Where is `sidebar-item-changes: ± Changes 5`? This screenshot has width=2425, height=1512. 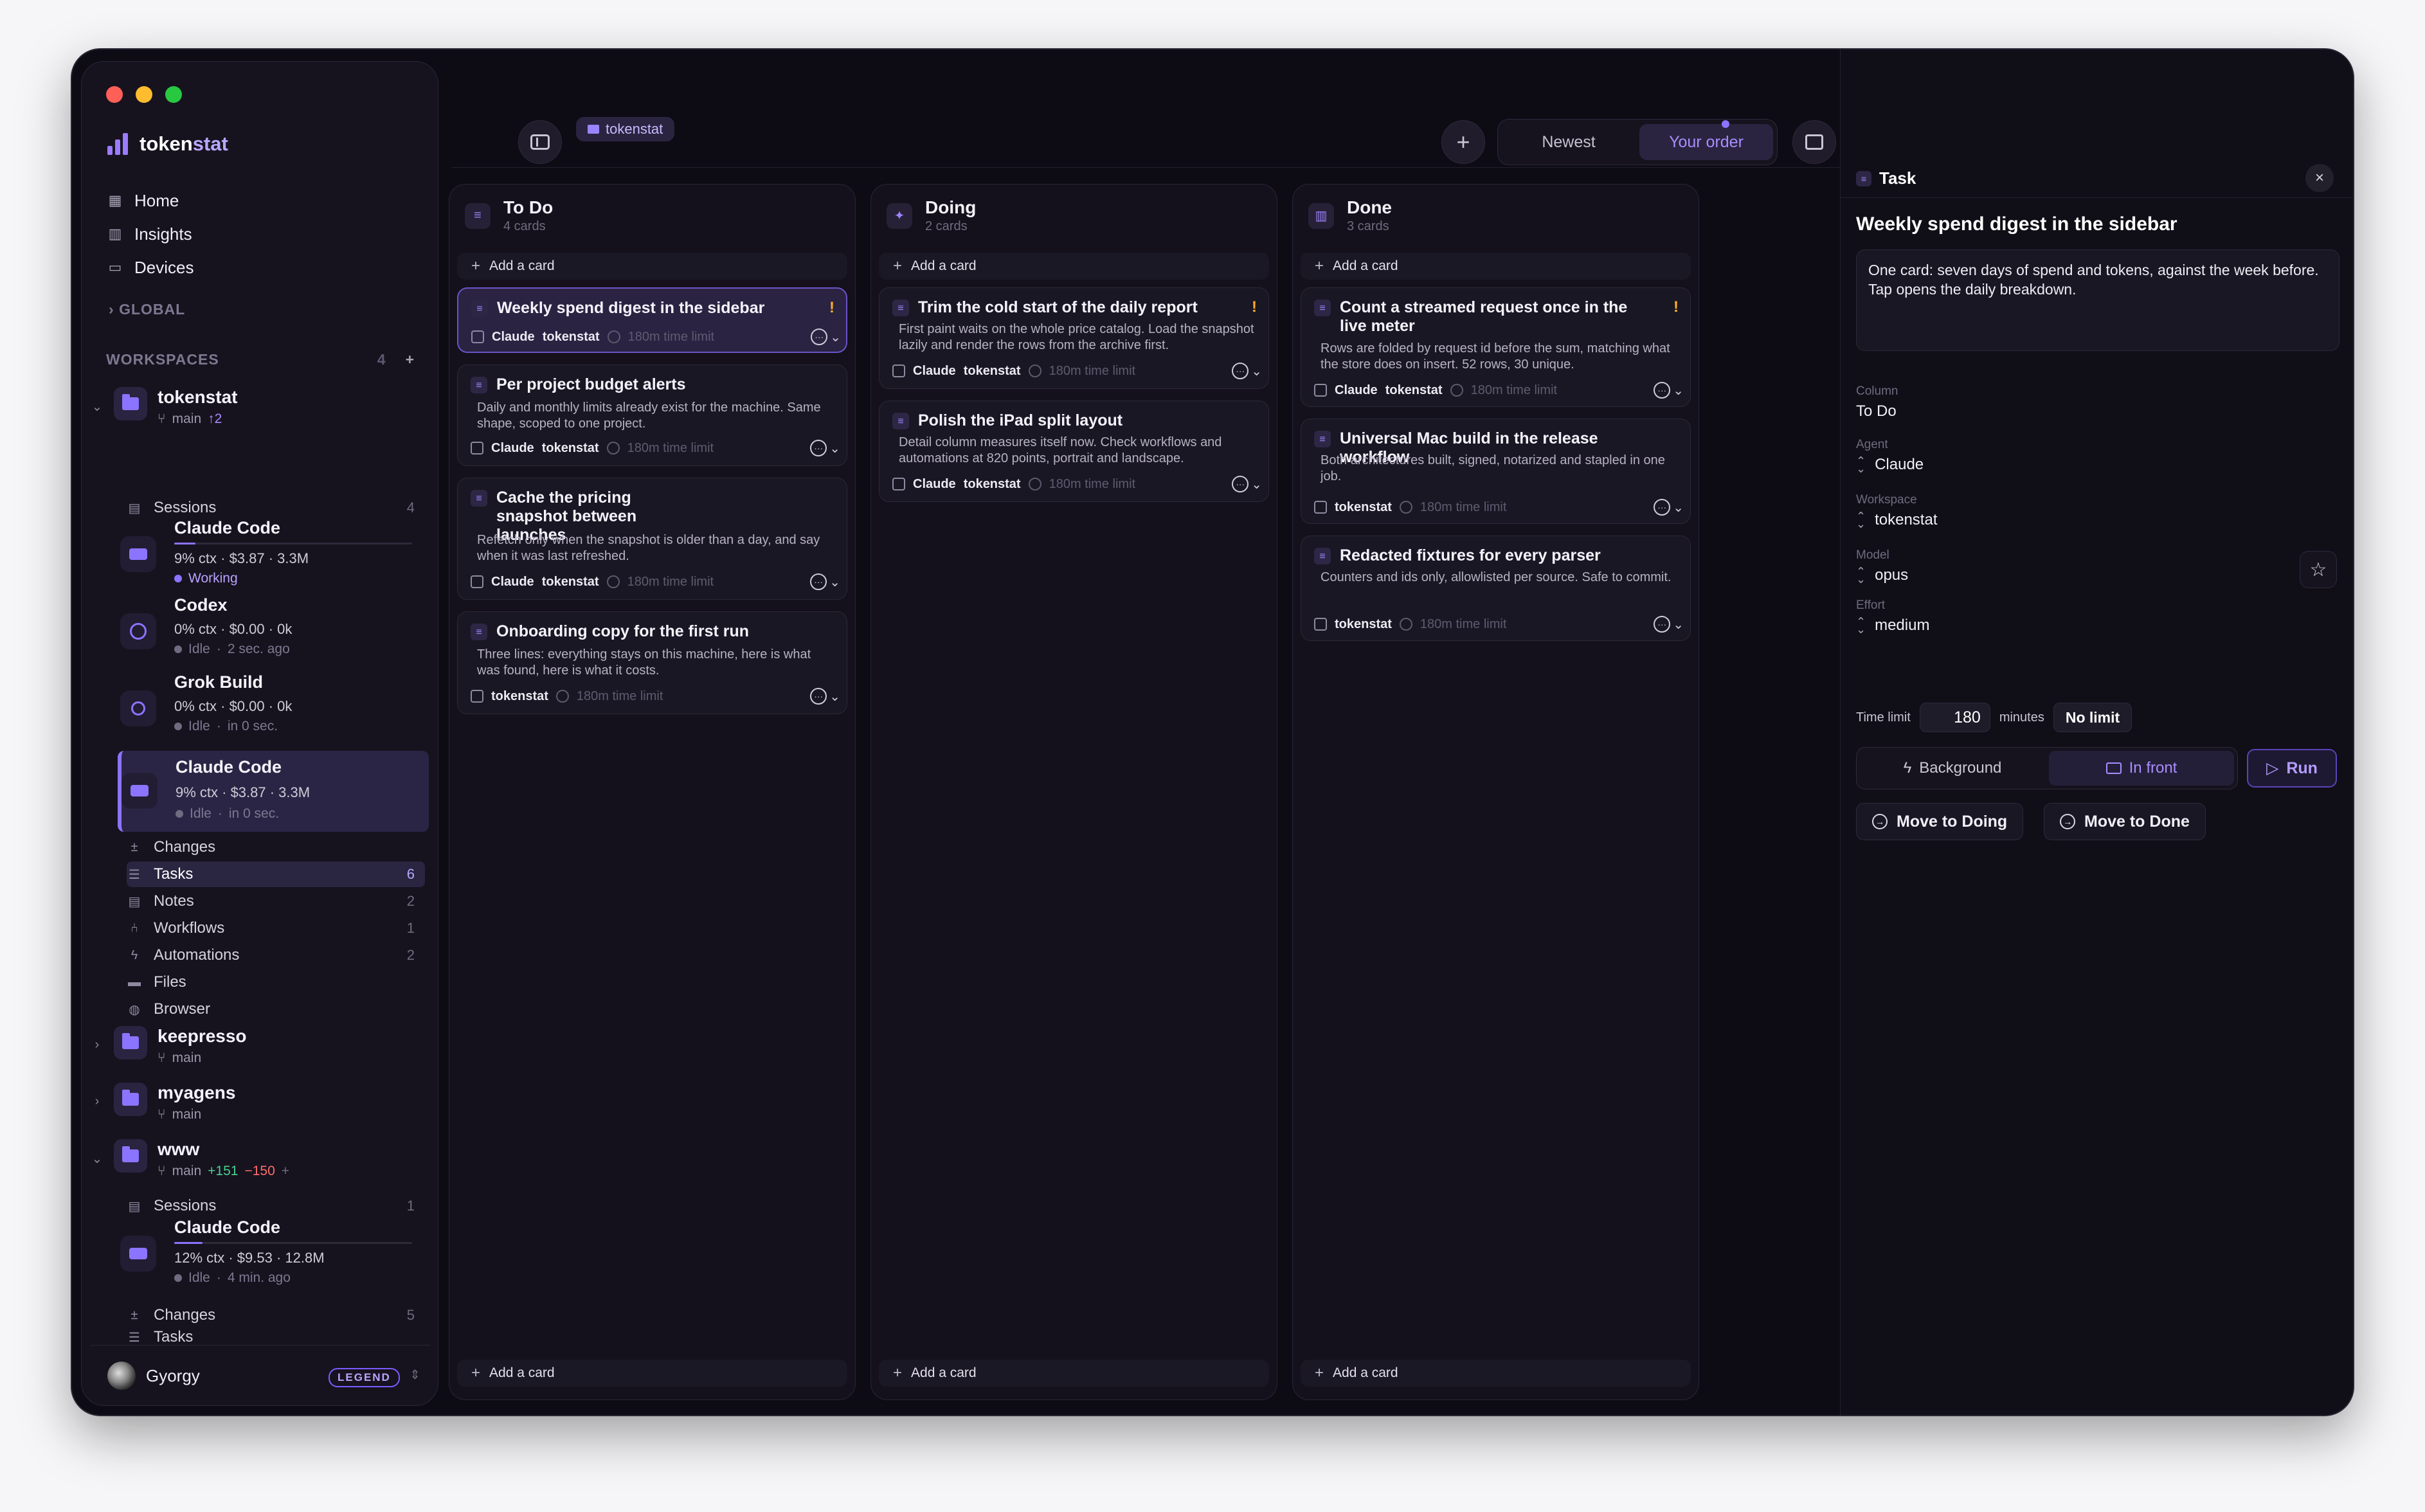
sidebar-item-changes: ± Changes 5 is located at coordinates (276, 1315).